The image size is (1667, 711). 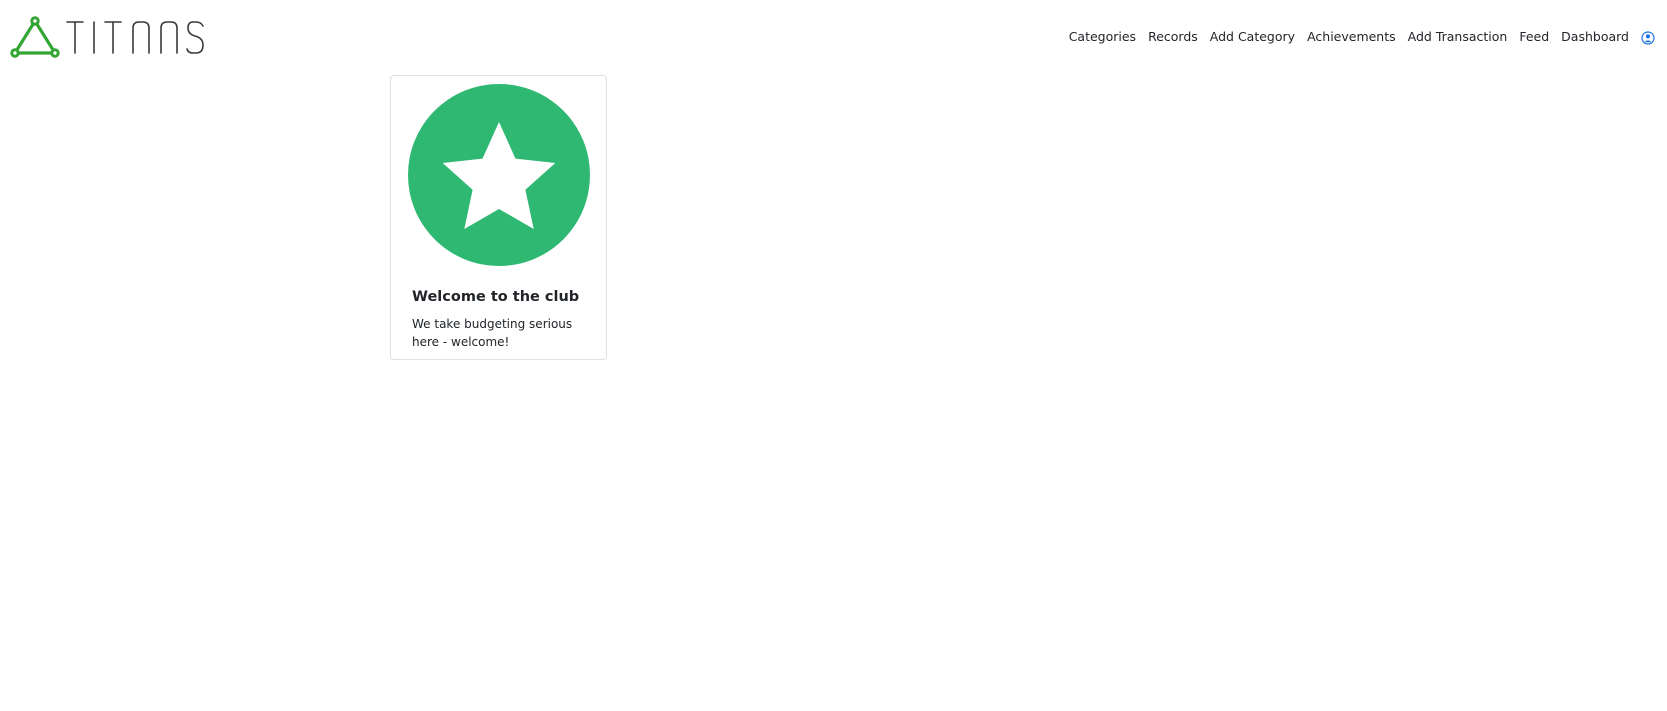 I want to click on titans-logo-icon, so click(x=107, y=37).